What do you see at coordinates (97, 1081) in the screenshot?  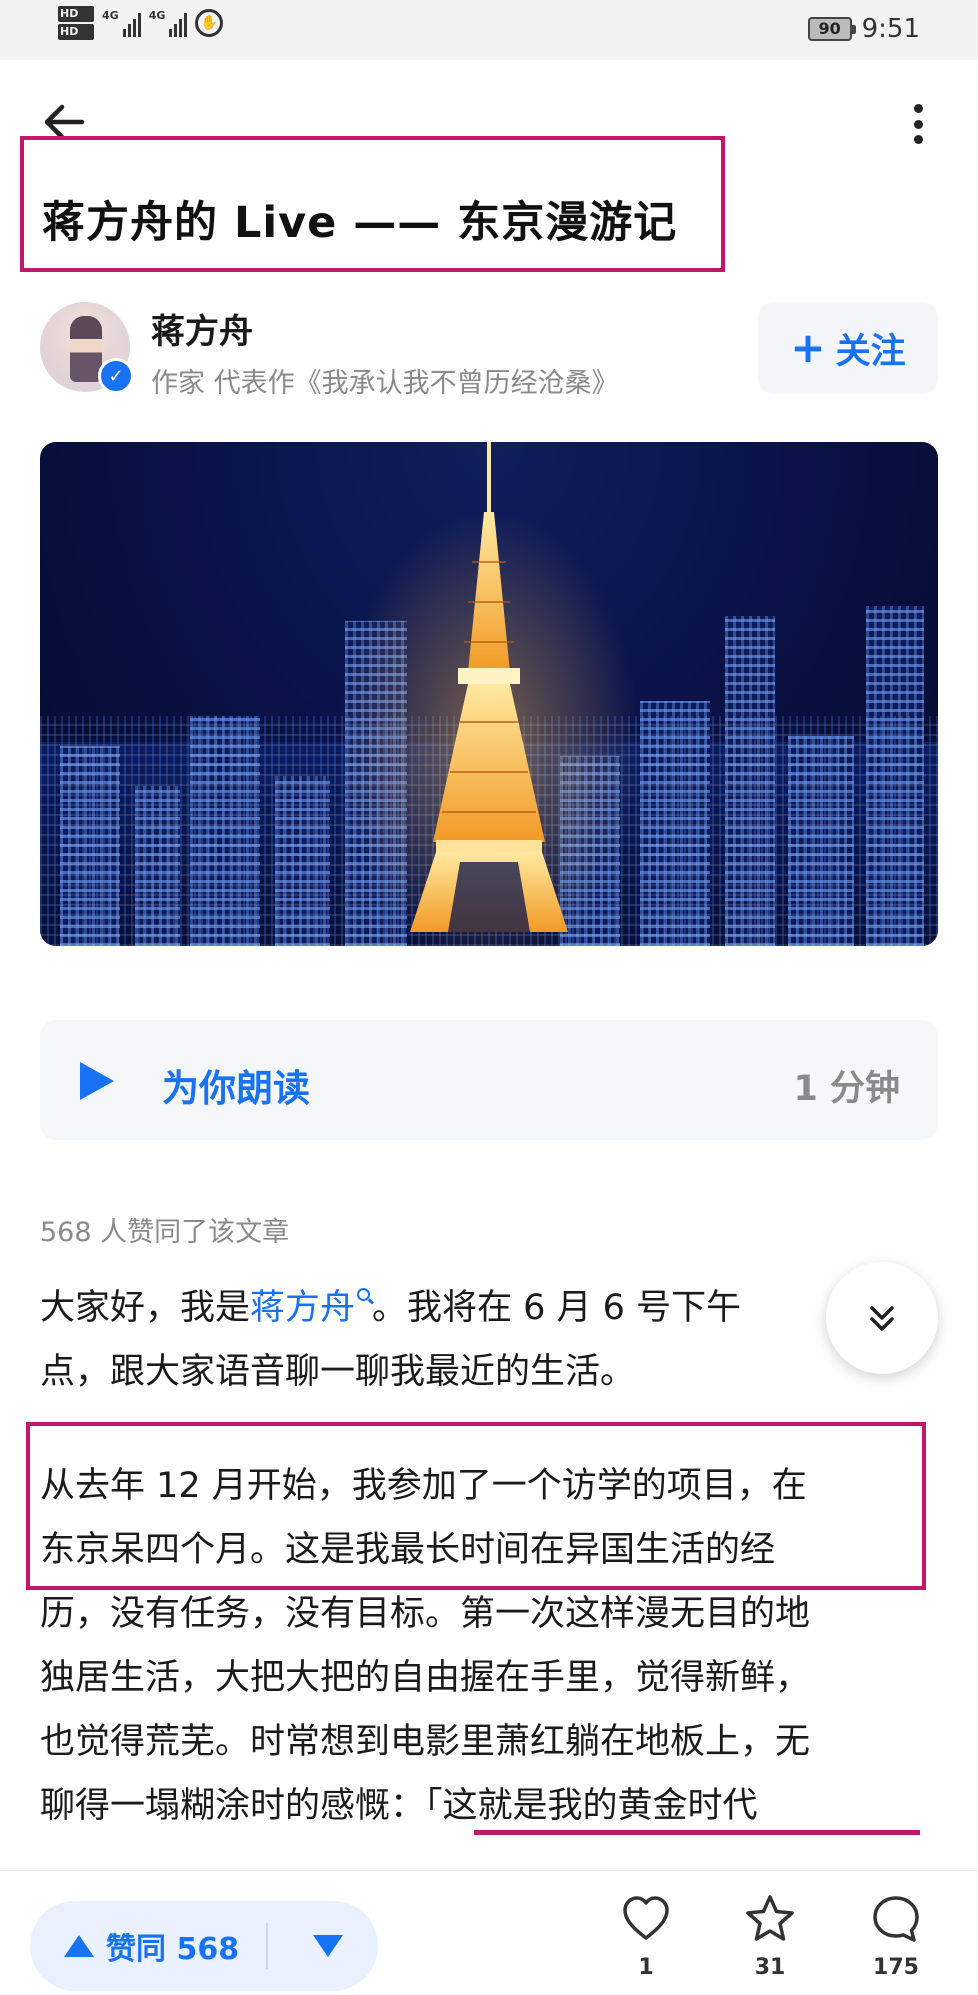 I see `play-icon` at bounding box center [97, 1081].